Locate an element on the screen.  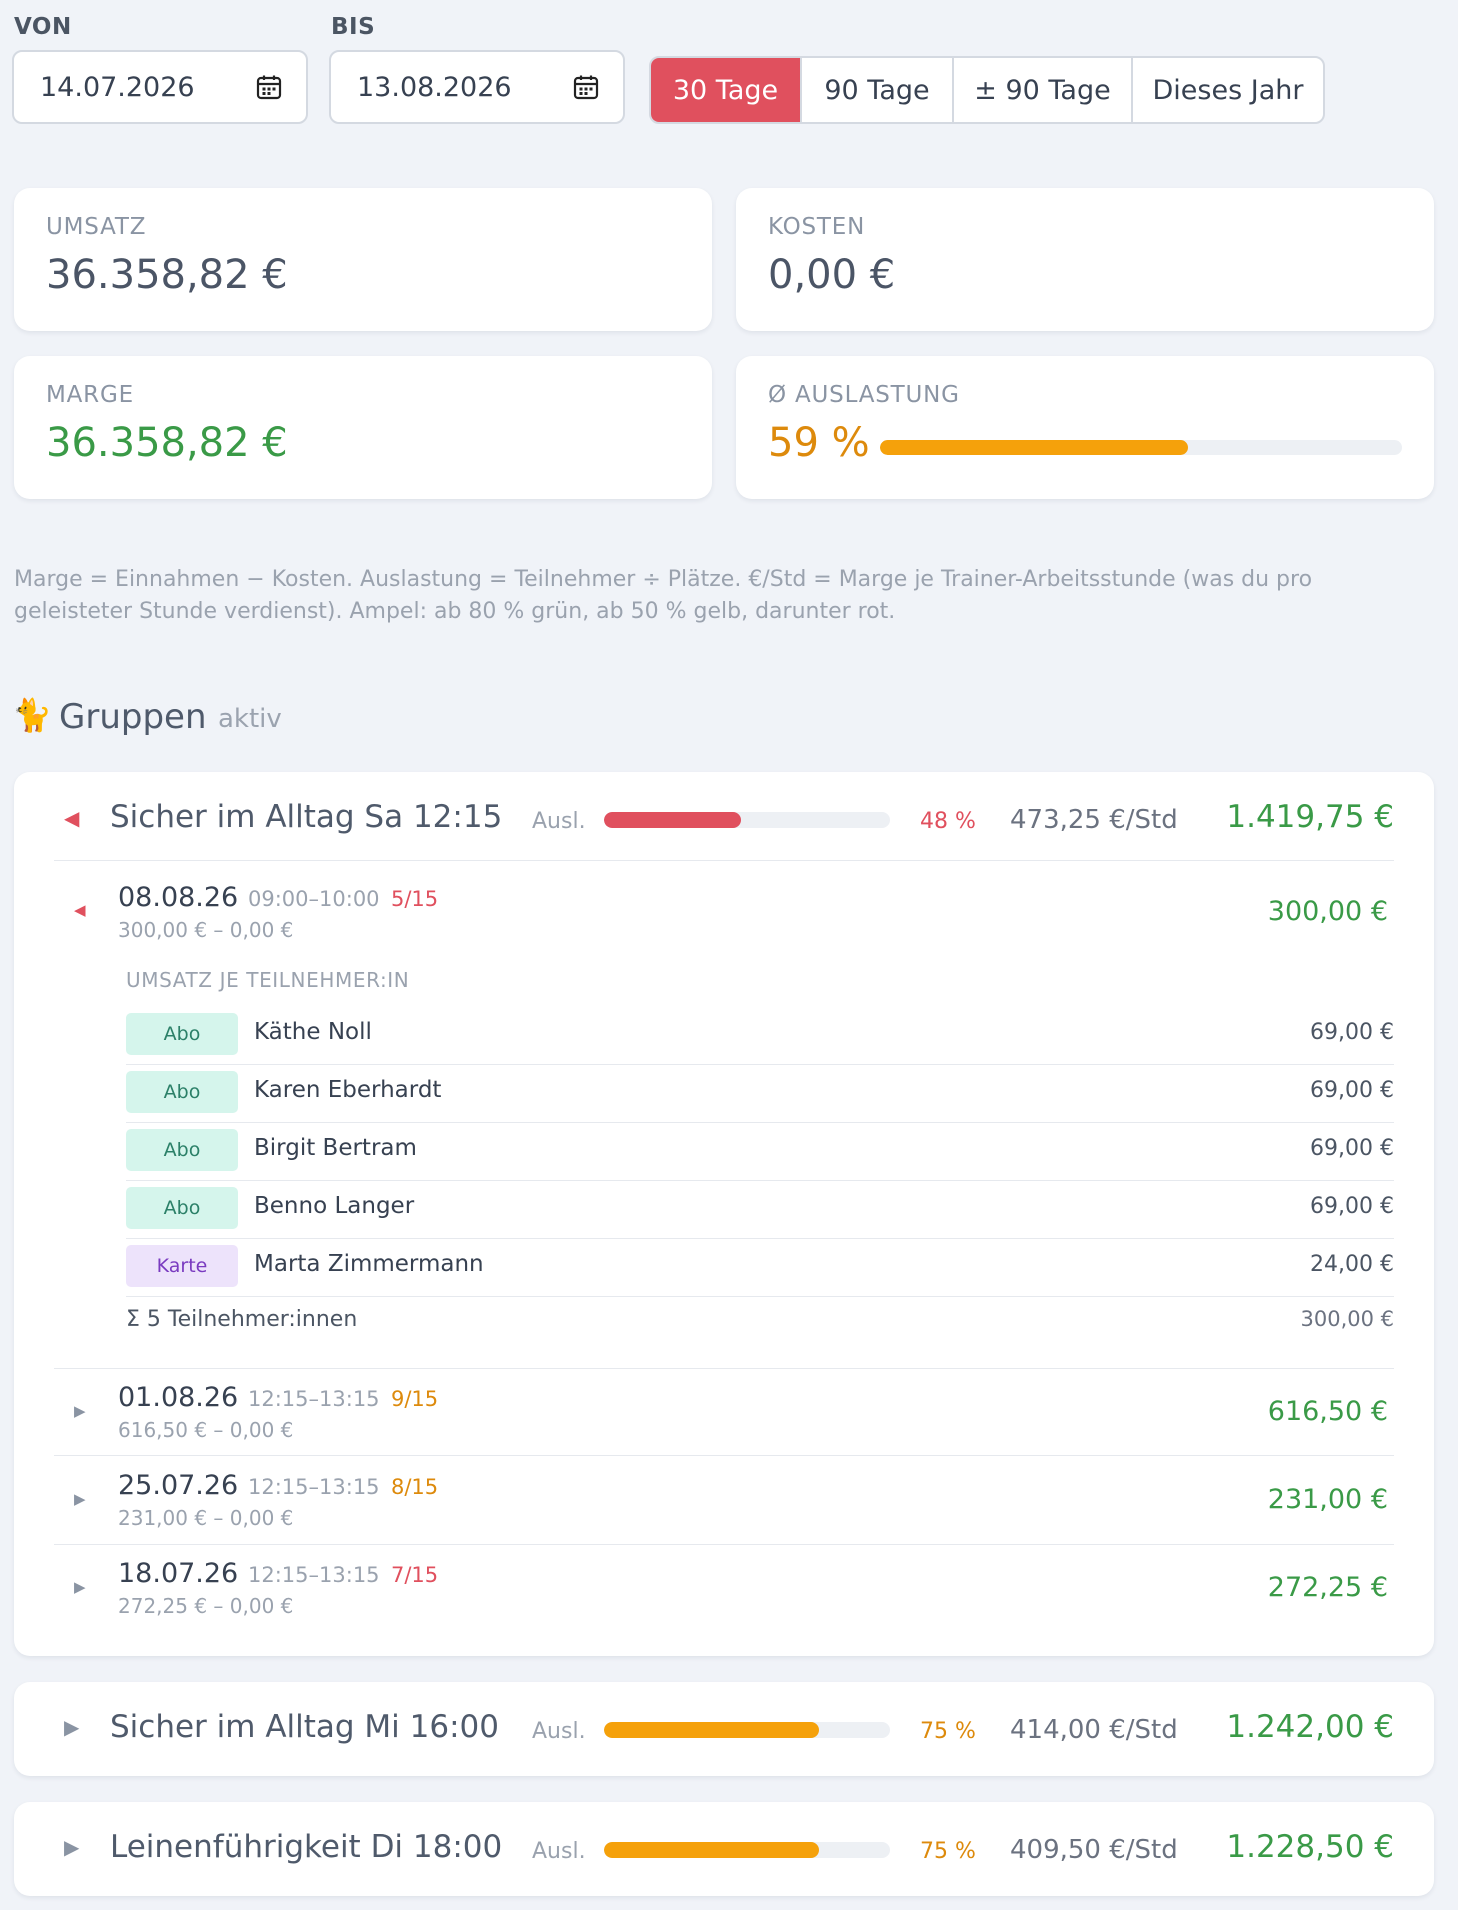
range-90-days-button: 90 Tage is located at coordinates (878, 90).